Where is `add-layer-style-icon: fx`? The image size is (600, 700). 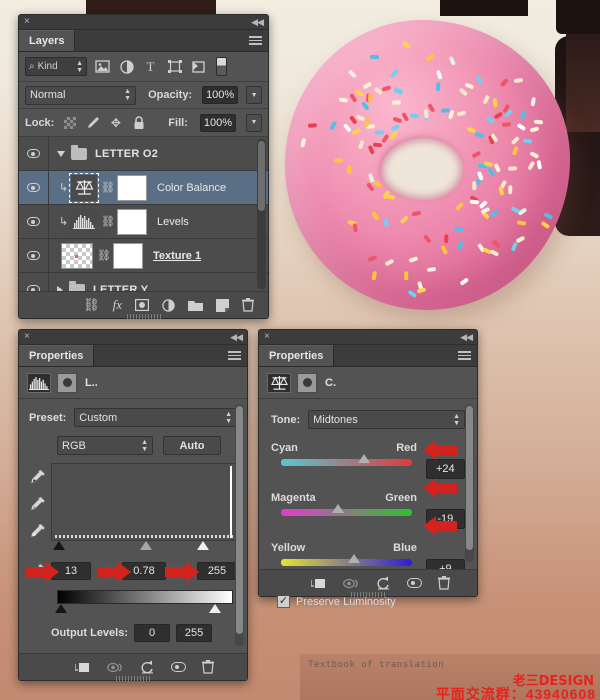
add-layer-style-icon: fx is located at coordinates (117, 305).